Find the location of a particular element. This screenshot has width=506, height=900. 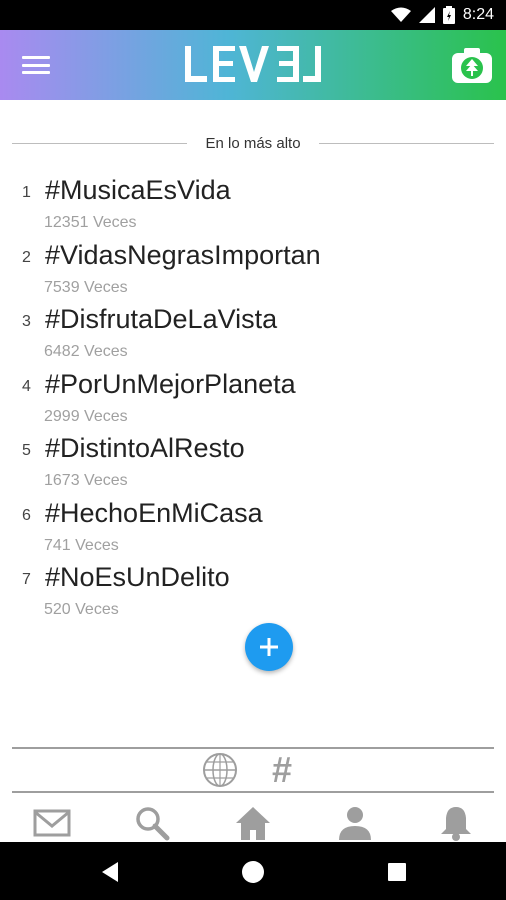

list-item: 3 #DisfrutaDeLaVista 6482 Veces is located at coordinates (253, 333).